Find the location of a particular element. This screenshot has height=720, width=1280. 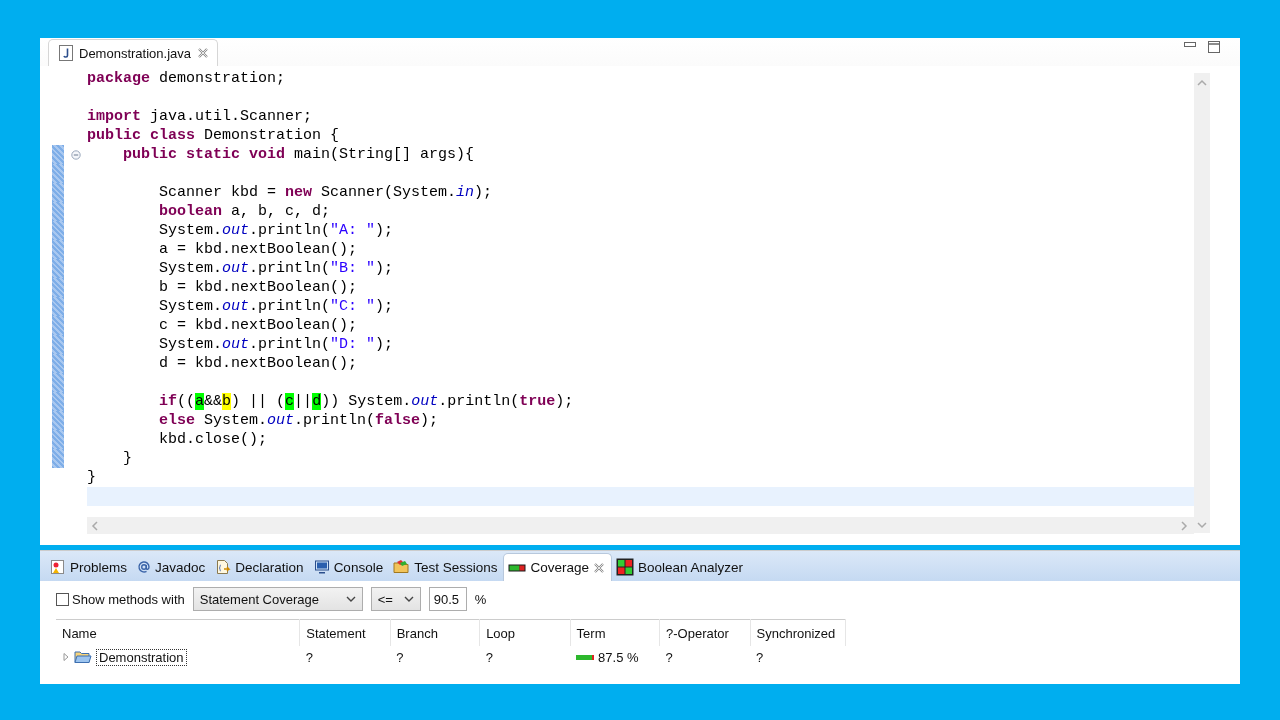

coverage-bar-icon is located at coordinates (517, 567).